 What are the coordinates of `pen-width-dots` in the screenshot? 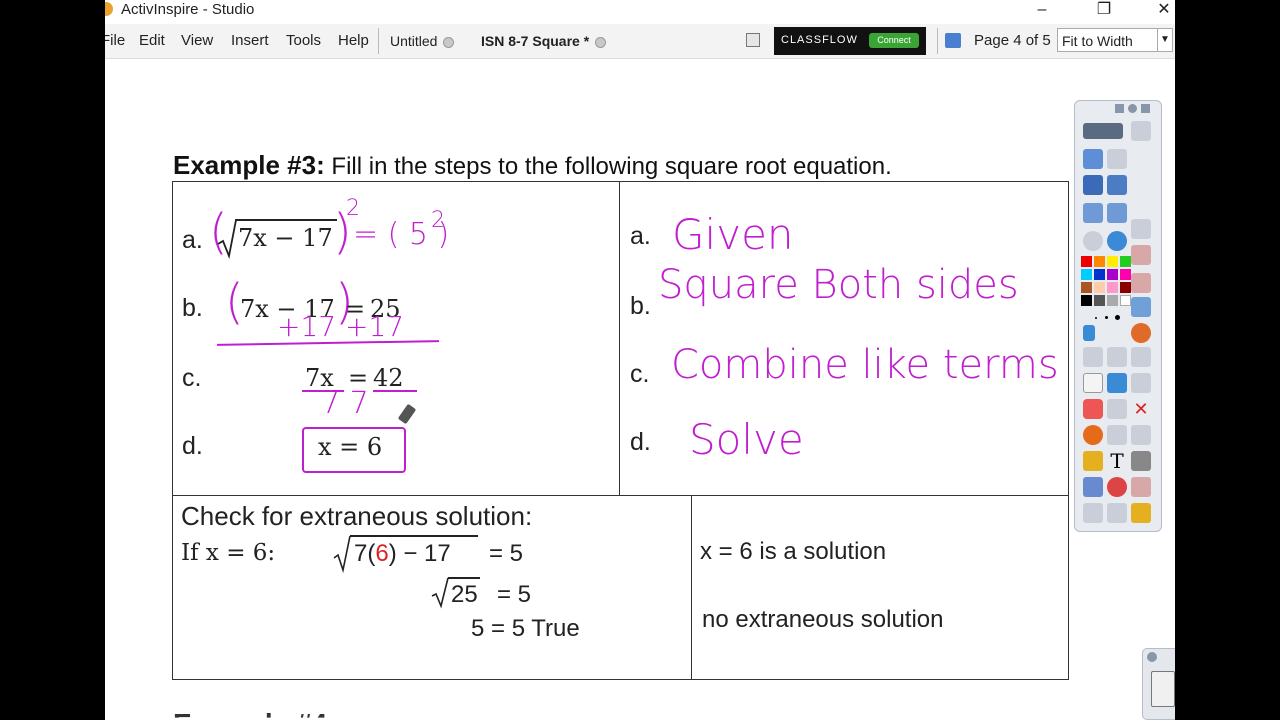 It's located at (1111, 318).